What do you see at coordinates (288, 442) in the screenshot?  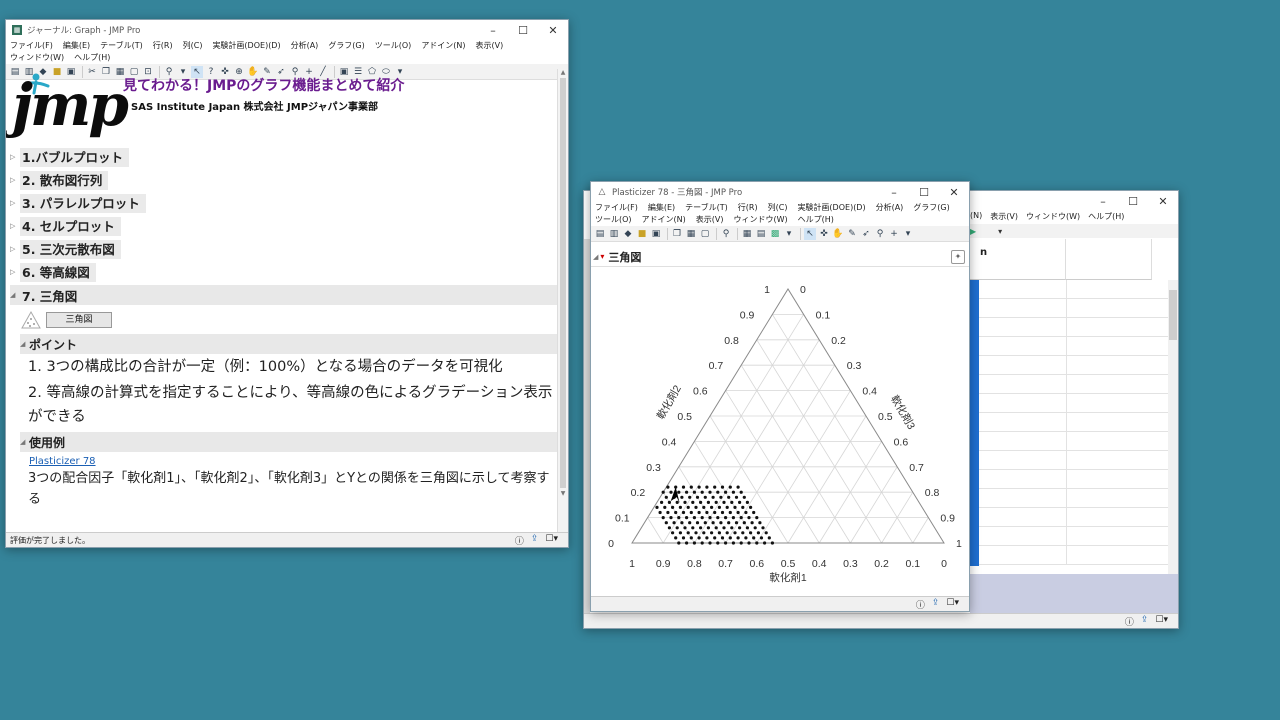 I see `example-header: ◢ 使用例` at bounding box center [288, 442].